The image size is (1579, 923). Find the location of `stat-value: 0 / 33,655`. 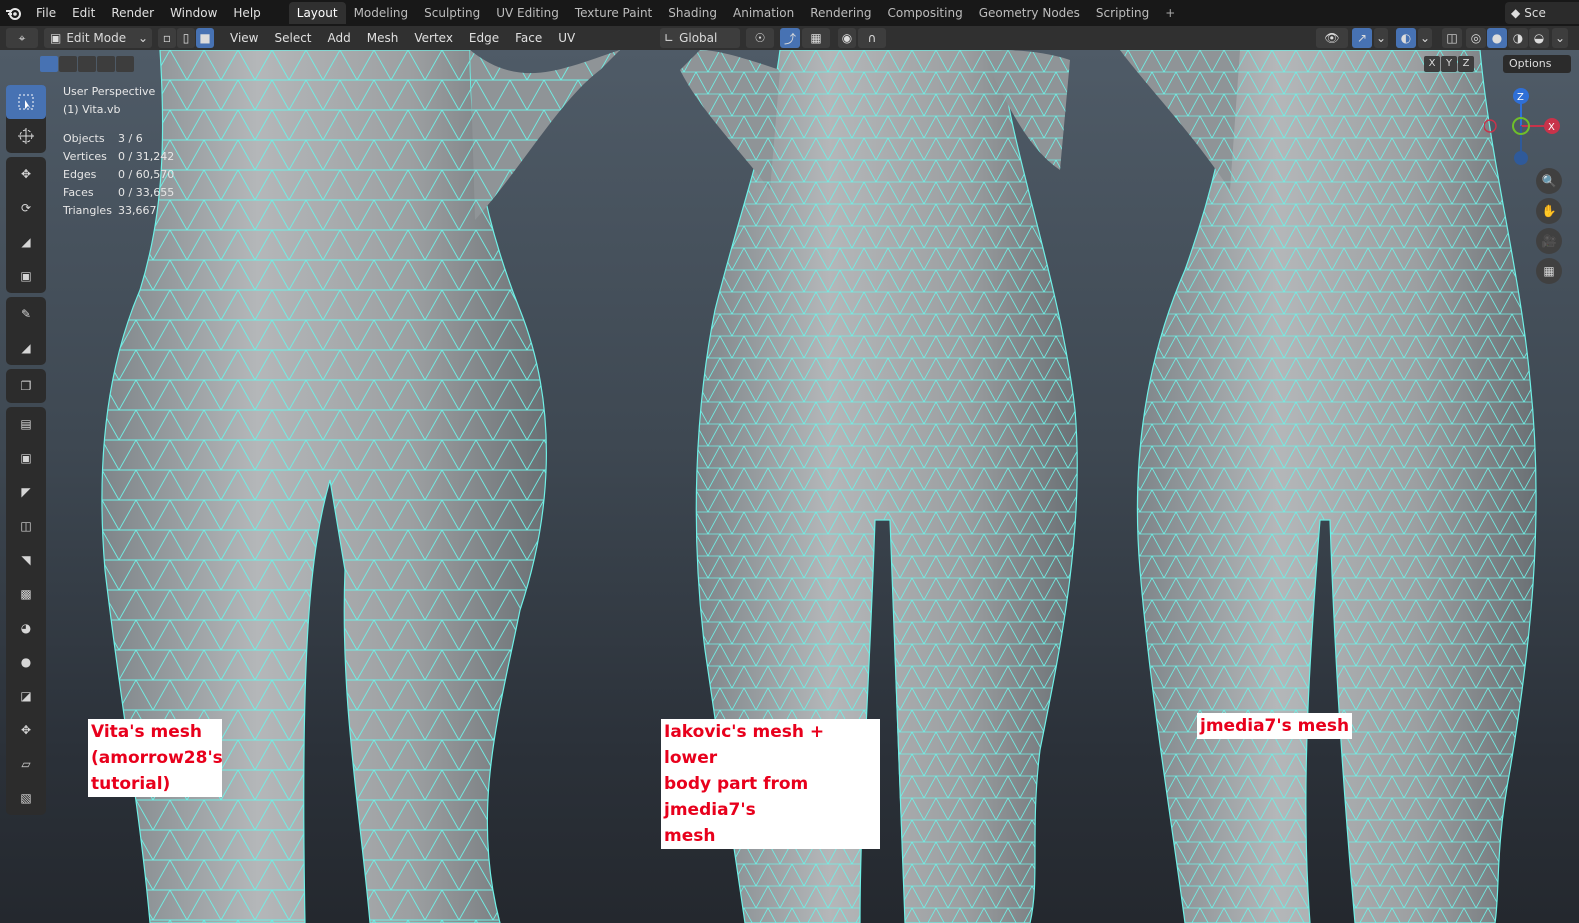

stat-value: 0 / 33,655 is located at coordinates (146, 192).